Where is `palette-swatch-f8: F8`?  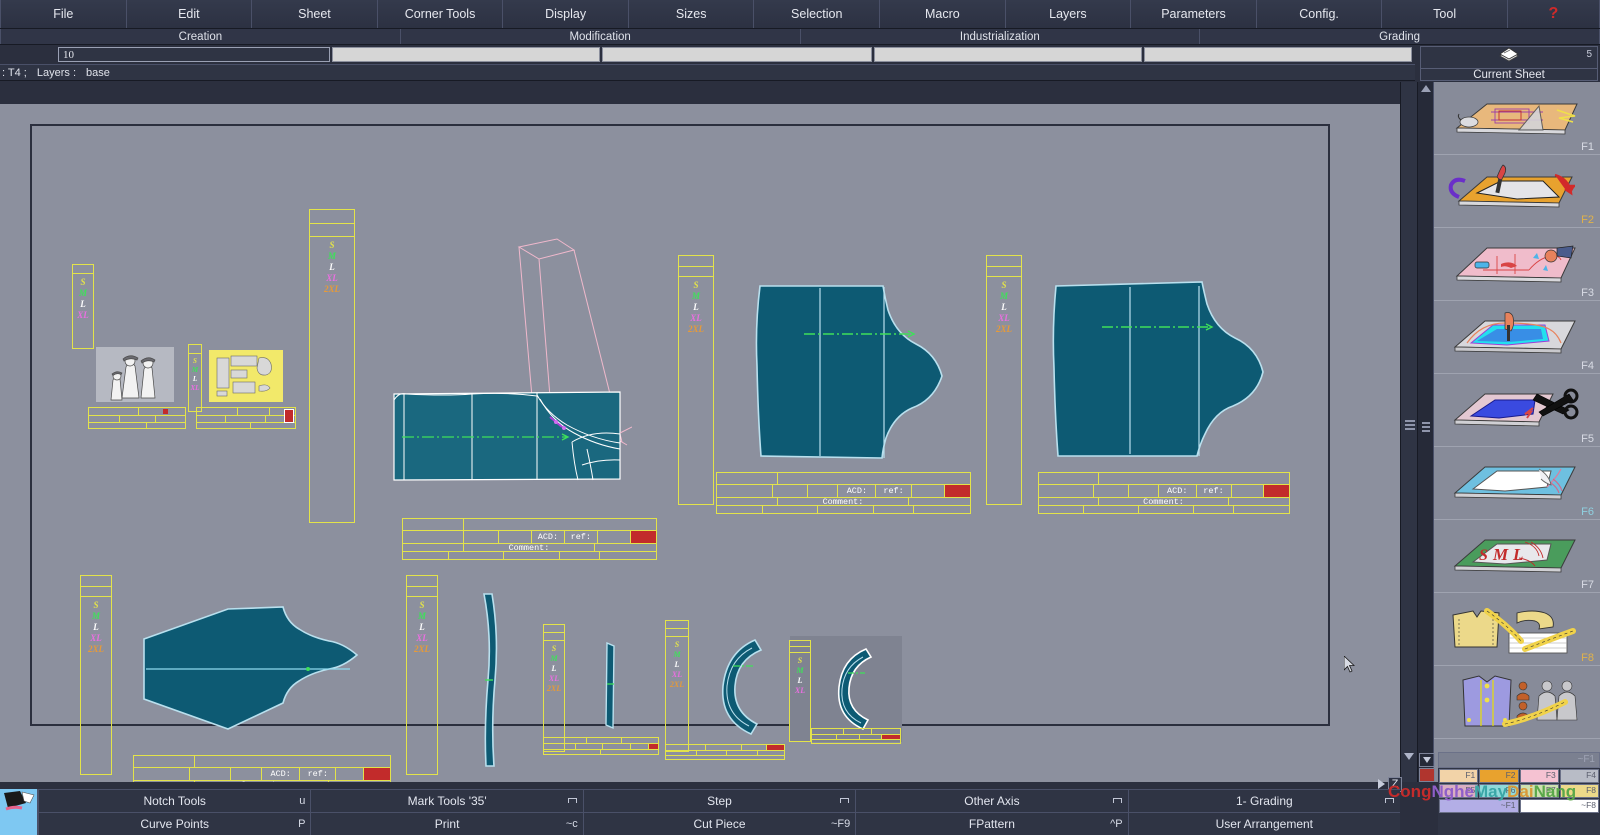 palette-swatch-f8: F8 is located at coordinates (1579, 791).